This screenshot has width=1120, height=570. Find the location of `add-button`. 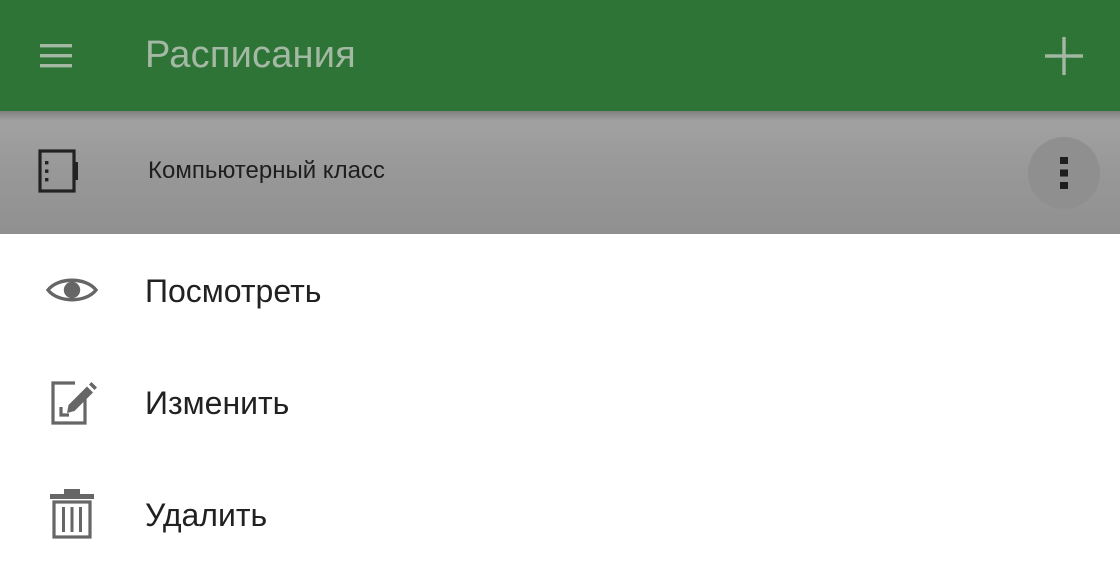

add-button is located at coordinates (1064, 56).